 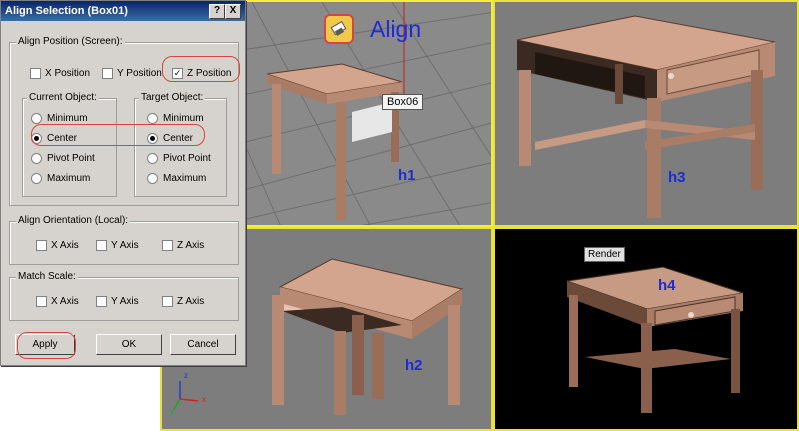 I want to click on scale-y-label: Y Axis, so click(x=125, y=301).